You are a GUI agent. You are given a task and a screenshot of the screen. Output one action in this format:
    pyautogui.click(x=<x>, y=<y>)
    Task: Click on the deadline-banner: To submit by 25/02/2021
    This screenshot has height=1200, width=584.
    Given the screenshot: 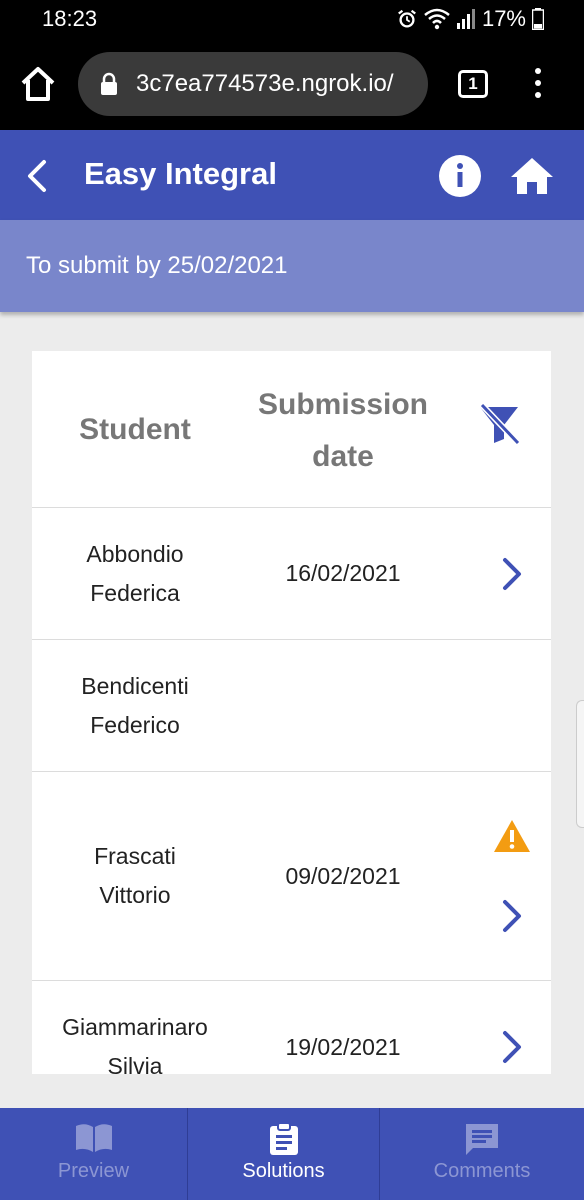 What is the action you would take?
    pyautogui.click(x=292, y=266)
    